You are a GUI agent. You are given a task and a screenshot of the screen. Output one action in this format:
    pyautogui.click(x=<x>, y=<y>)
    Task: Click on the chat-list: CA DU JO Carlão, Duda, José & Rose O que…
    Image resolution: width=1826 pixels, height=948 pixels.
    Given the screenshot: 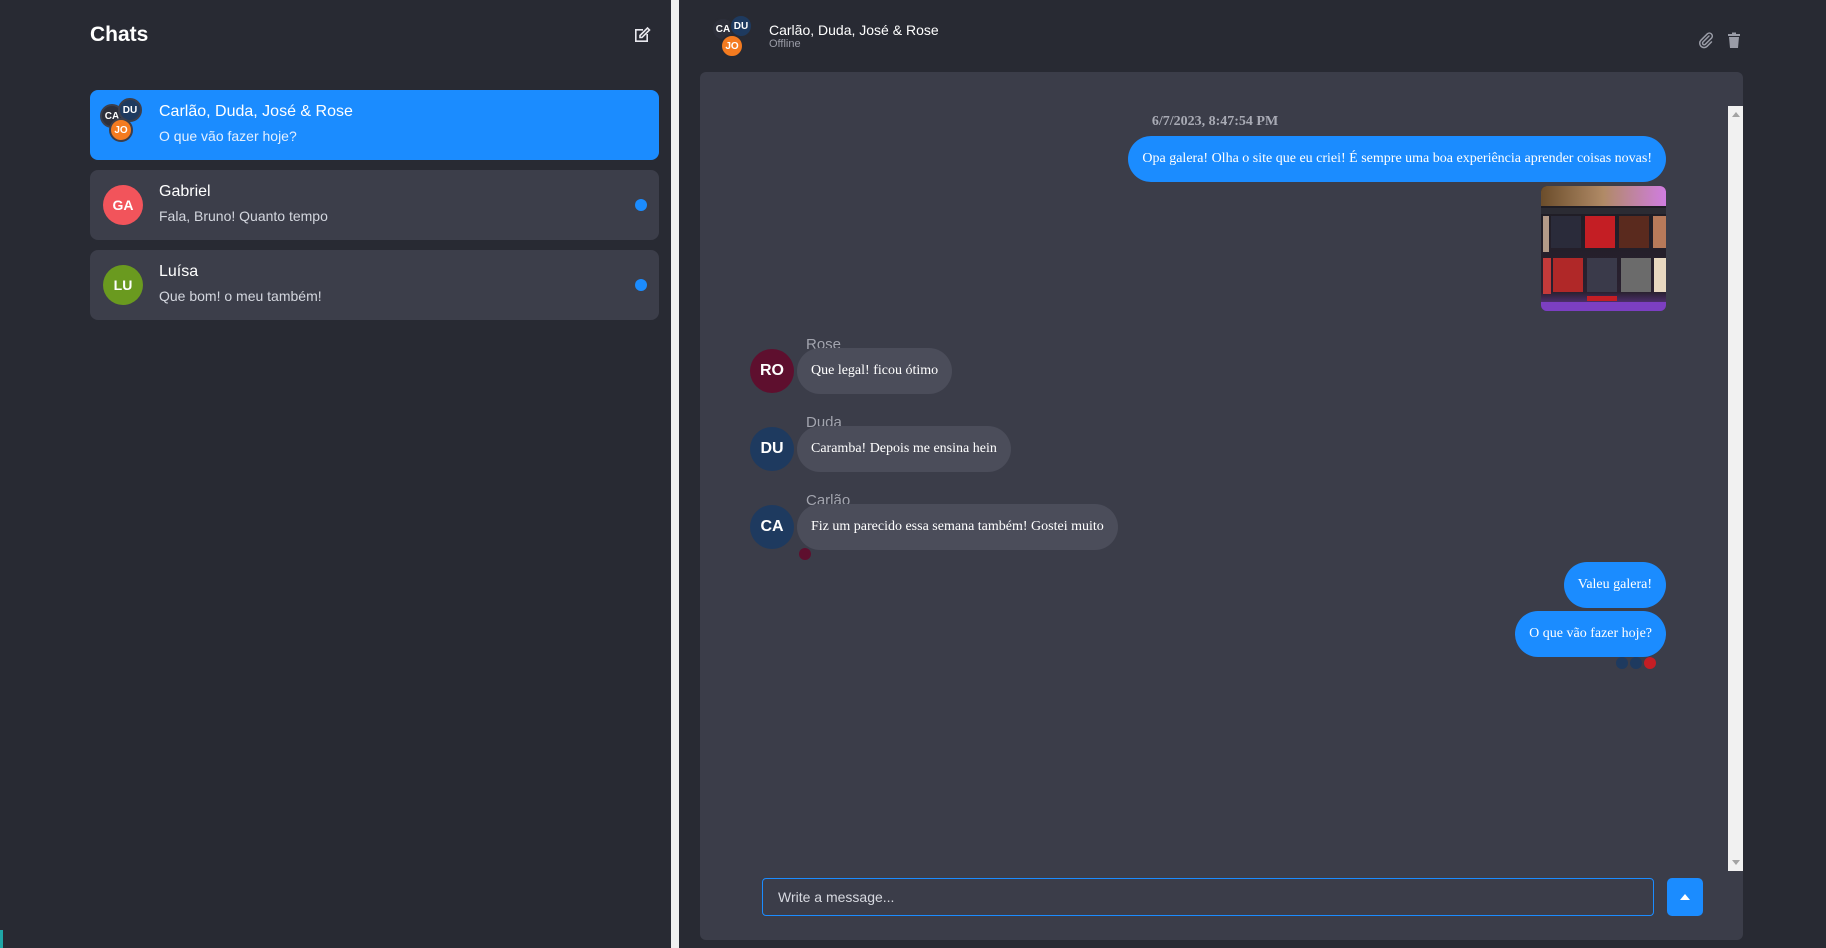 What is the action you would take?
    pyautogui.click(x=374, y=210)
    